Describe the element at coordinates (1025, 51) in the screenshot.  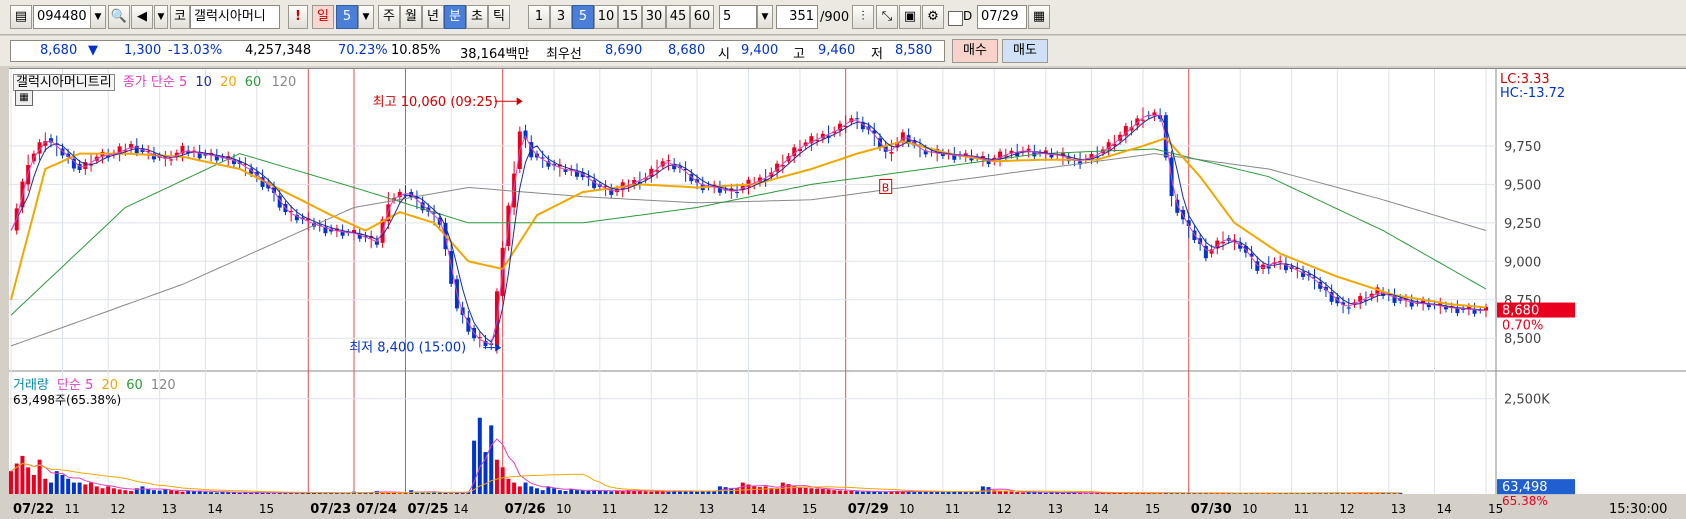
I see `sell-button: 매도` at that location.